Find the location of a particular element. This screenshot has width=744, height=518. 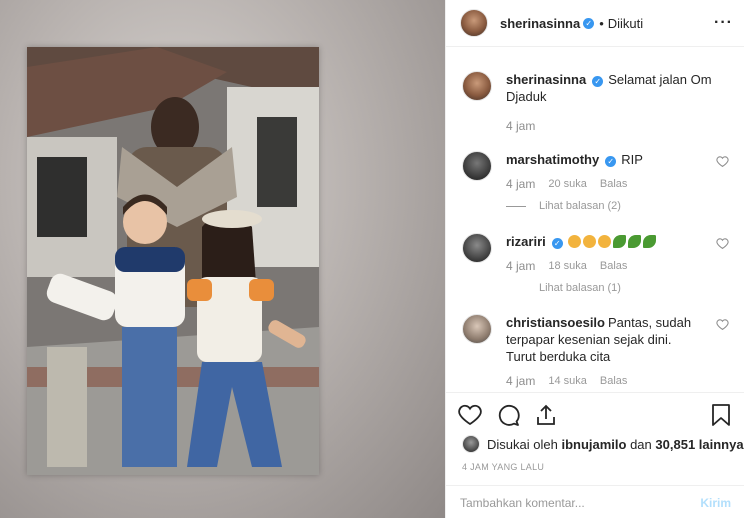

comment-username: rizariri is located at coordinates (526, 241).